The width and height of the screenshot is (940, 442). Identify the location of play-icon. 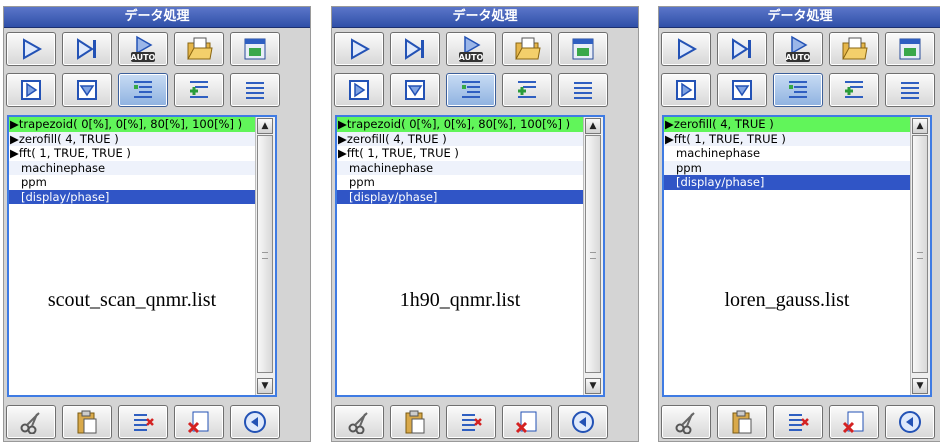
(31, 49).